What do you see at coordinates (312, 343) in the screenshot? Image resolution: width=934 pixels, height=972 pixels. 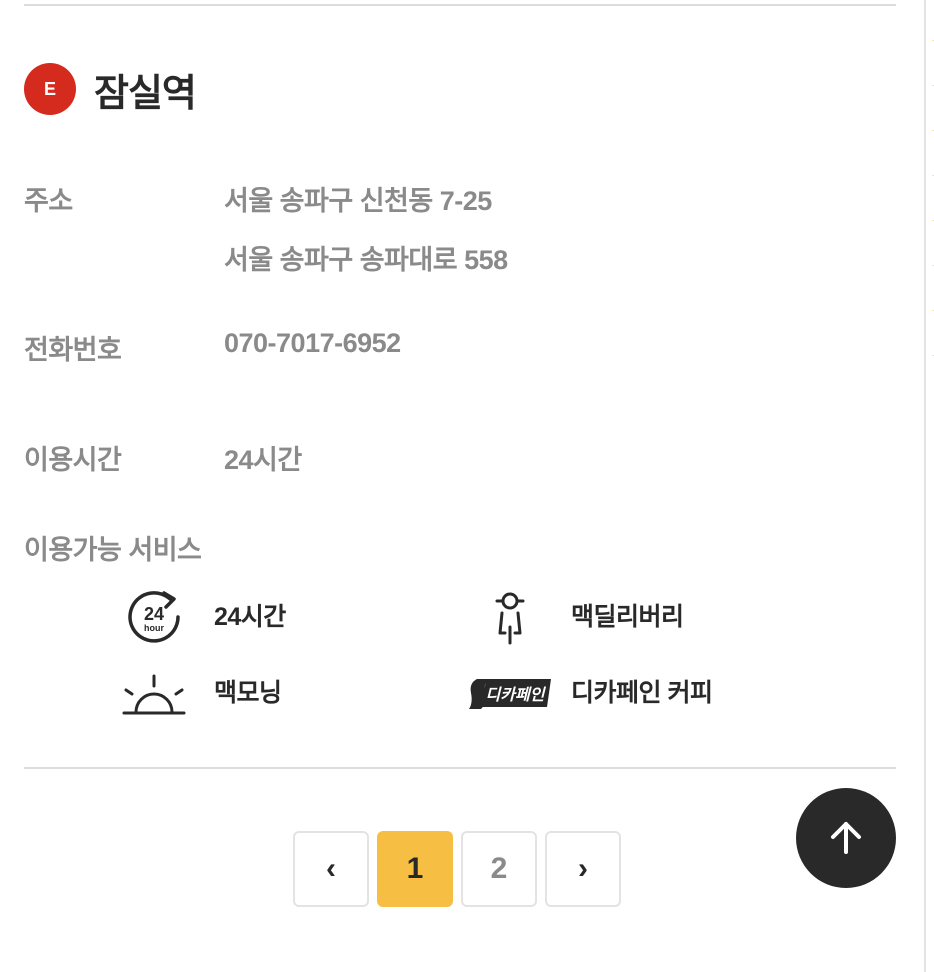 I see `phone-number: 070-7017-6952` at bounding box center [312, 343].